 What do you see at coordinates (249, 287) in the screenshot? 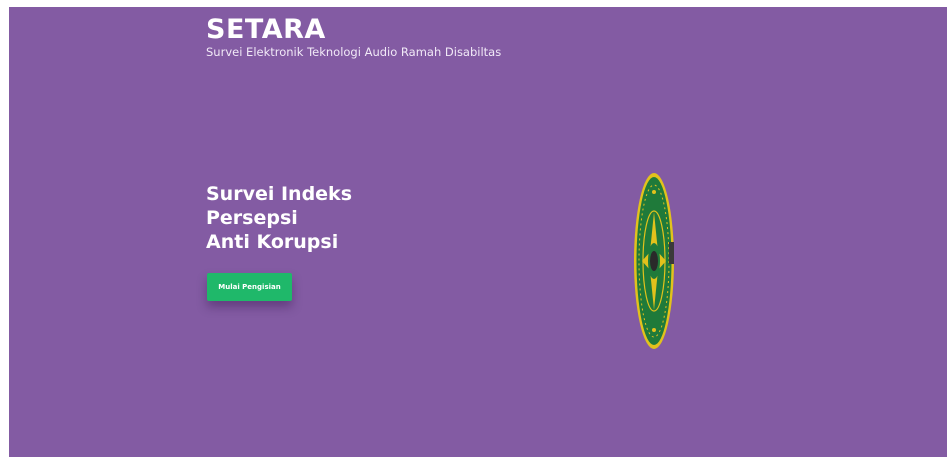
I see `start-survey-button: Mulai Pengisian` at bounding box center [249, 287].